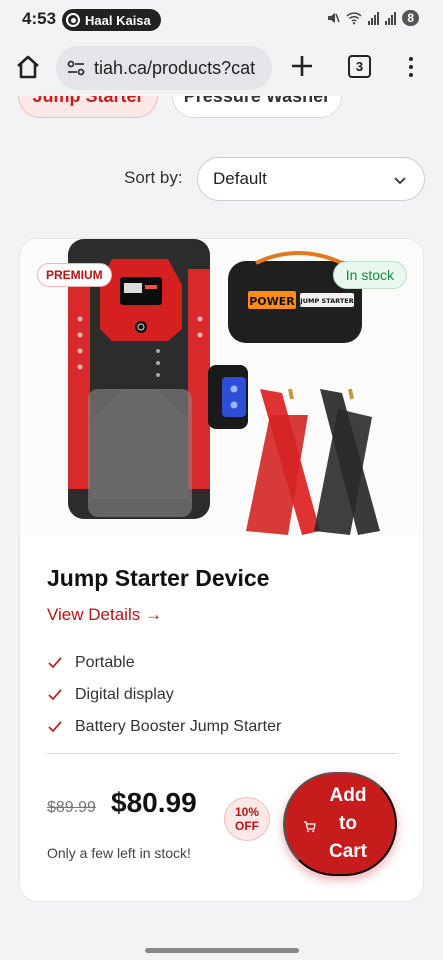  Describe the element at coordinates (71, 807) in the screenshot. I see `original-price: $89.99` at that location.